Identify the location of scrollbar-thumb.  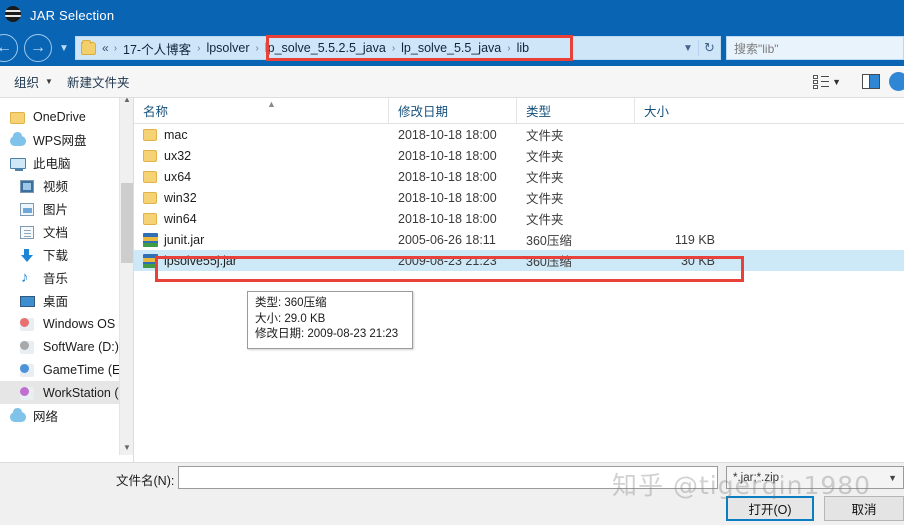
(127, 223).